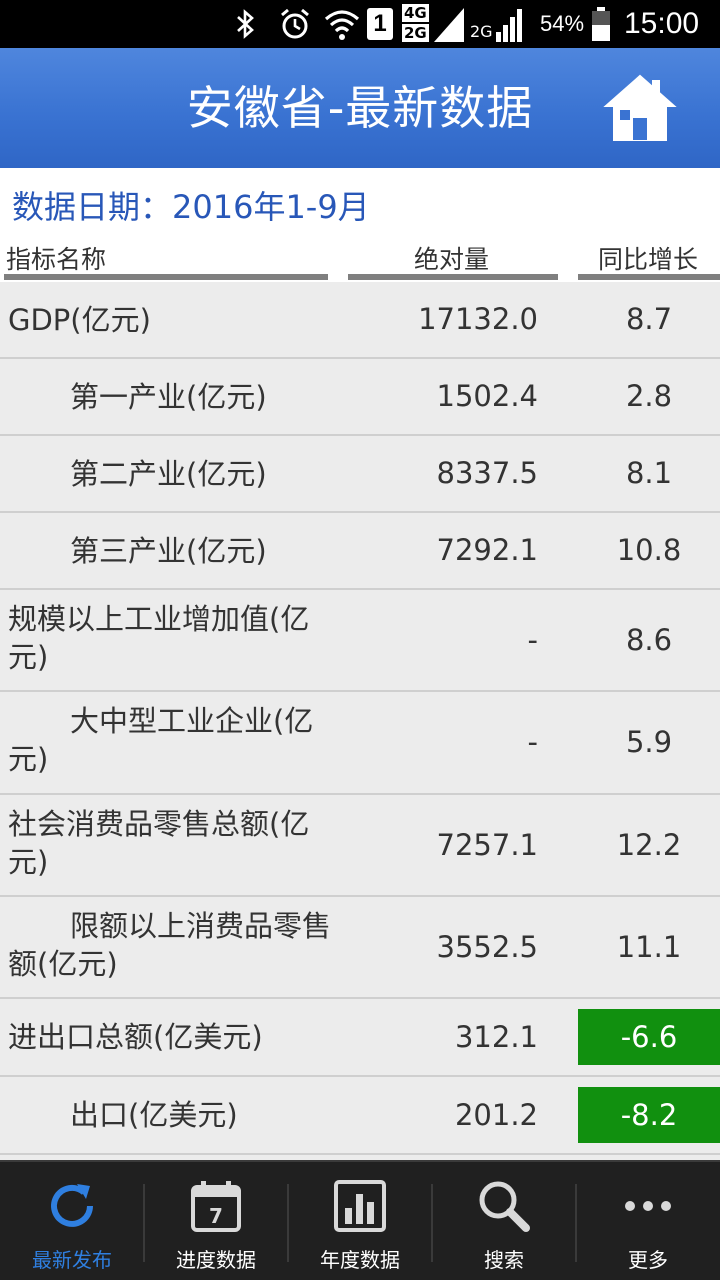 This screenshot has width=720, height=1280. I want to click on table-row: 第二产业(亿元) 8337.5 8.1, so click(360, 474).